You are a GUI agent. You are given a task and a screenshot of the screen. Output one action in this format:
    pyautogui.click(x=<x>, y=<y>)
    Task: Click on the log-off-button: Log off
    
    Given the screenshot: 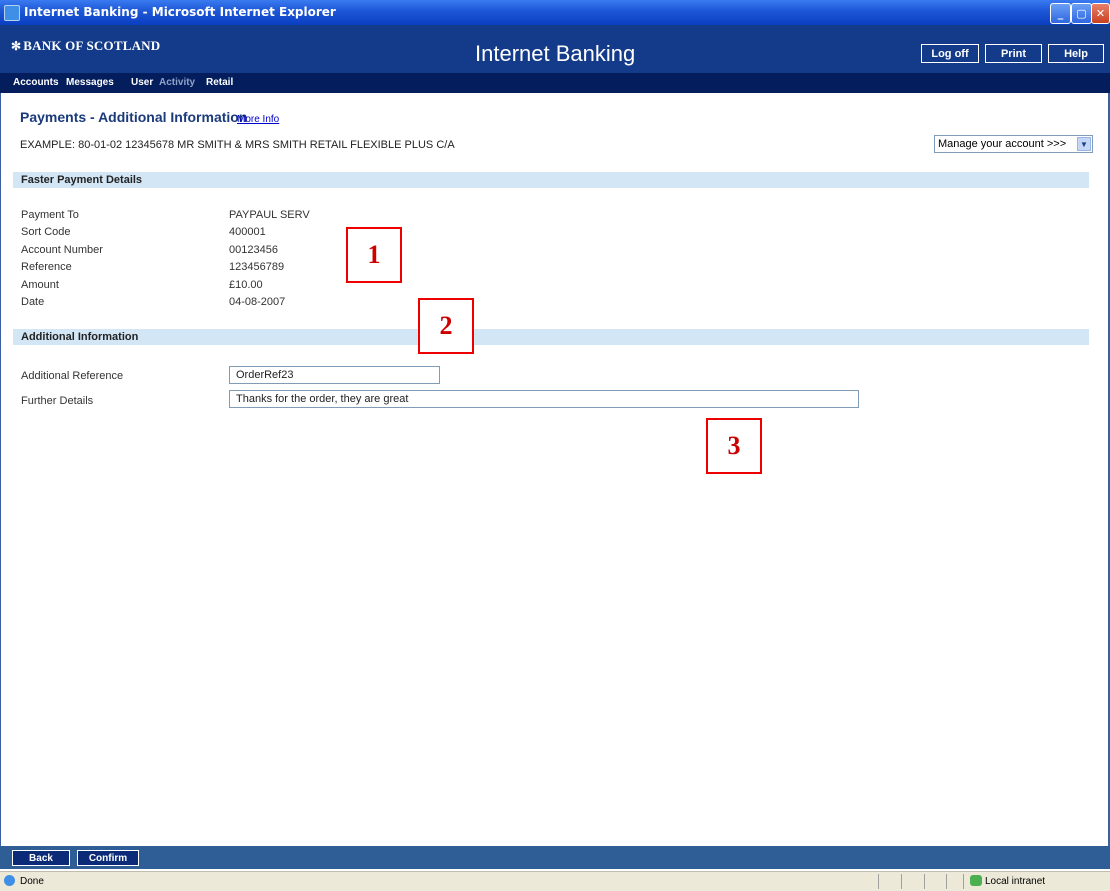 What is the action you would take?
    pyautogui.click(x=950, y=53)
    